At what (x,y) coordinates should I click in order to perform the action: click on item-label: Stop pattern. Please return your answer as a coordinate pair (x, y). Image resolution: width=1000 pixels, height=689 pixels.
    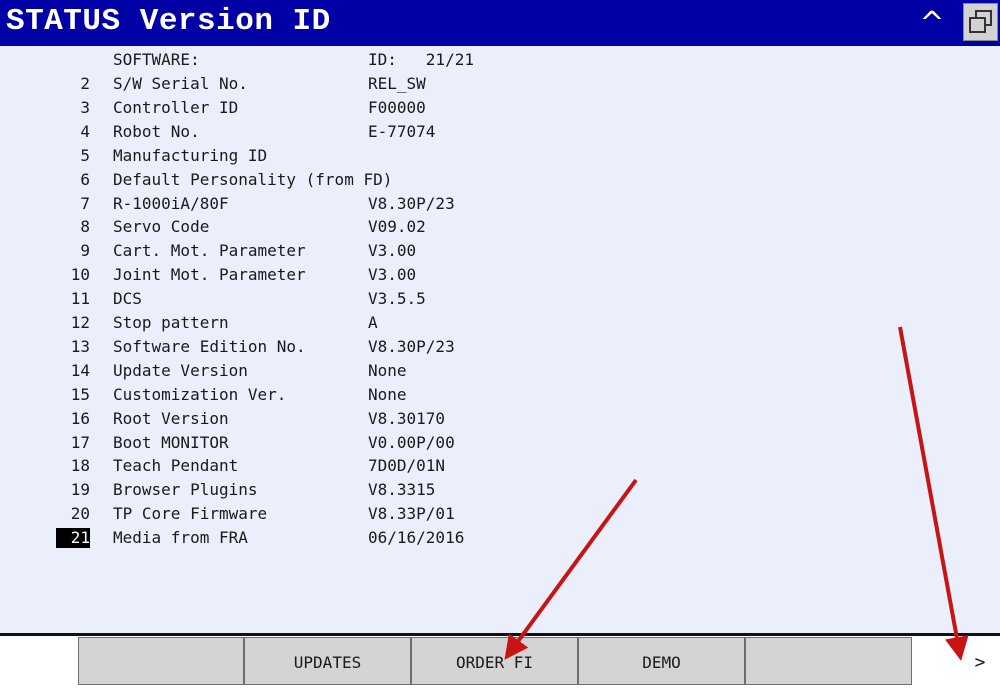
    Looking at the image, I should click on (171, 322).